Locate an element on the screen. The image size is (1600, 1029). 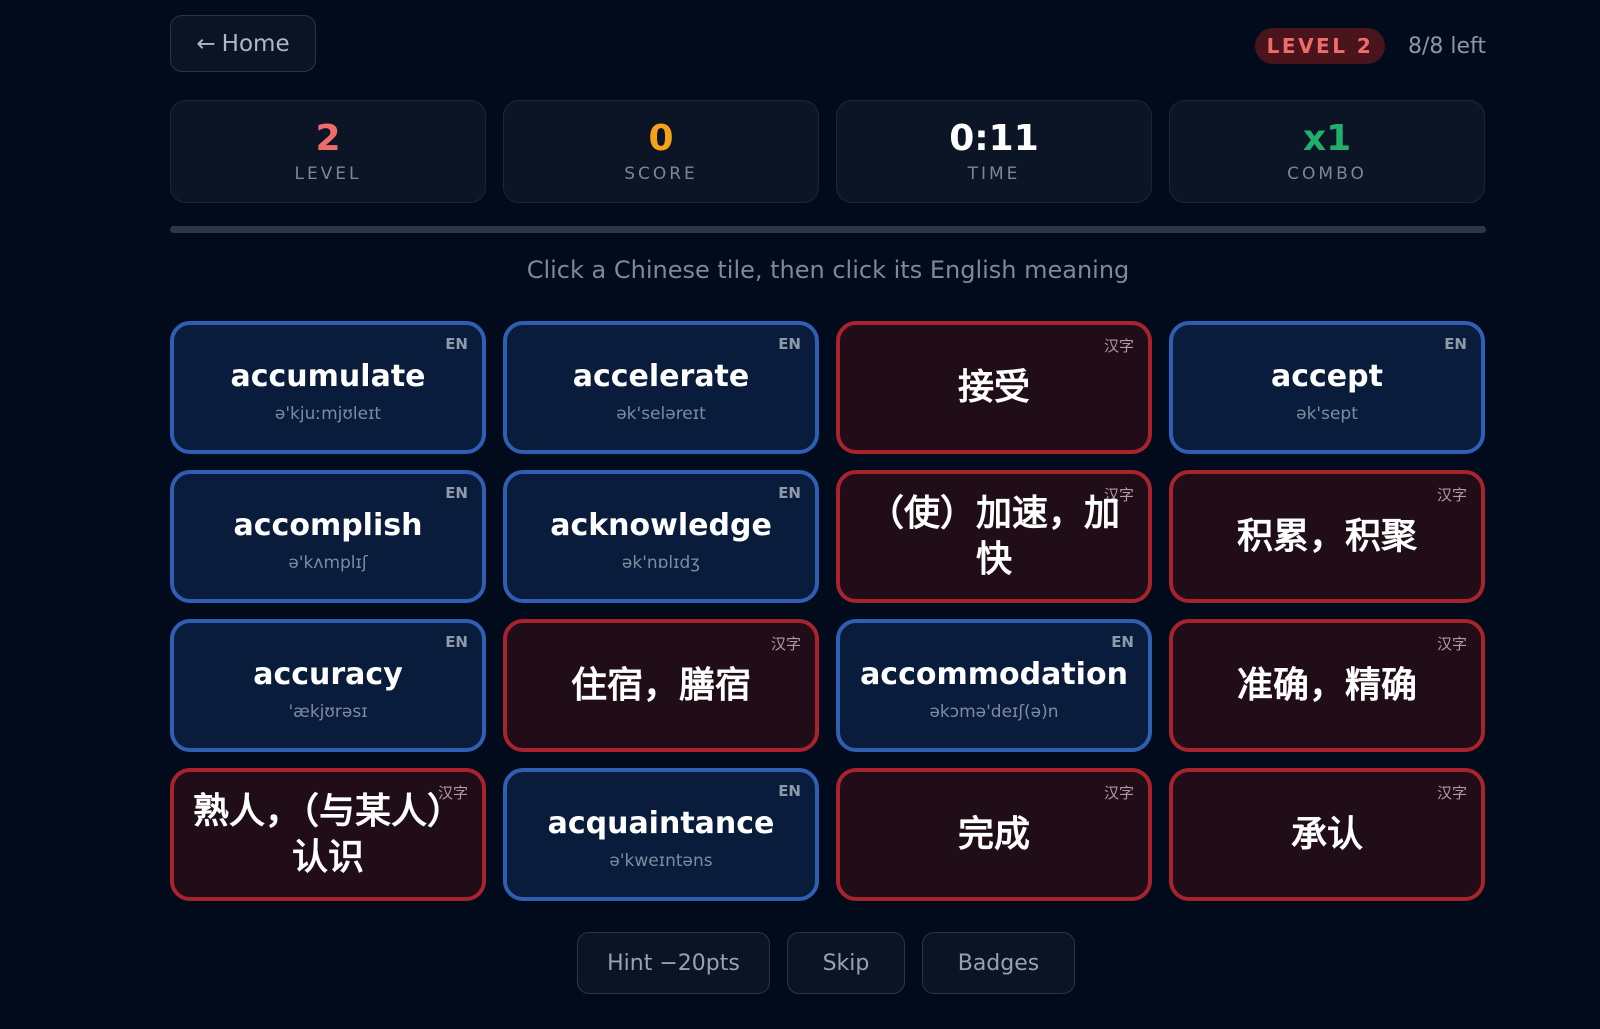
stat-combo-label: COMBO is located at coordinates (1327, 174).